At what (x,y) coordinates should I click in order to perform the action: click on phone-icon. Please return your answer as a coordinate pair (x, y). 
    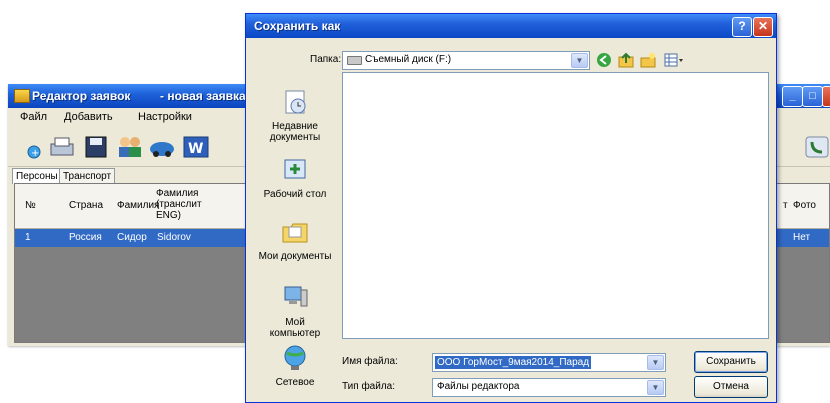
    Looking at the image, I should click on (817, 147).